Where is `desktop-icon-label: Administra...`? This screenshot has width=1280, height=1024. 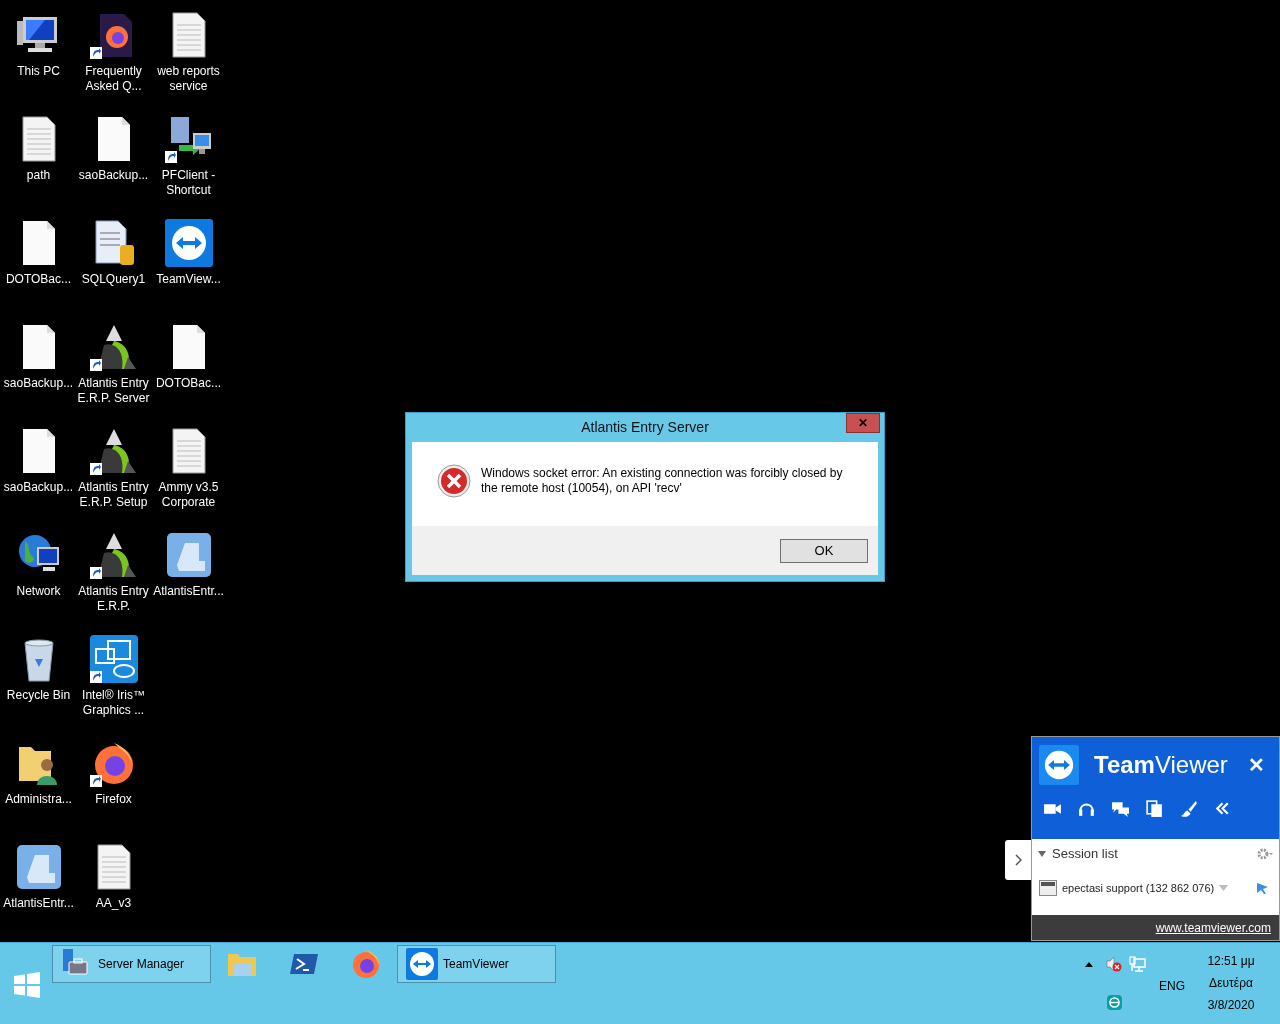 desktop-icon-label: Administra... is located at coordinates (38, 799).